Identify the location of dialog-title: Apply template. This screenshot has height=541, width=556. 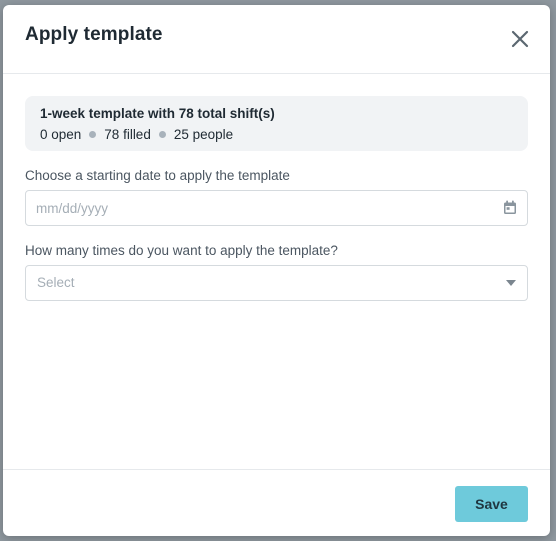
(94, 34).